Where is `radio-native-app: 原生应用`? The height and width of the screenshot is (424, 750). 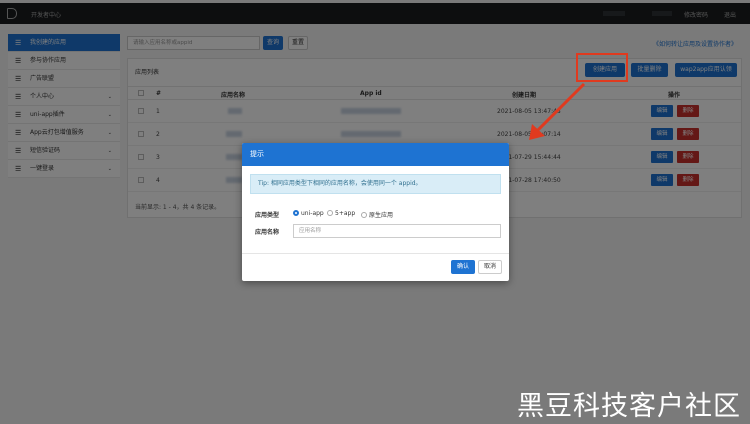 radio-native-app: 原生应用 is located at coordinates (377, 214).